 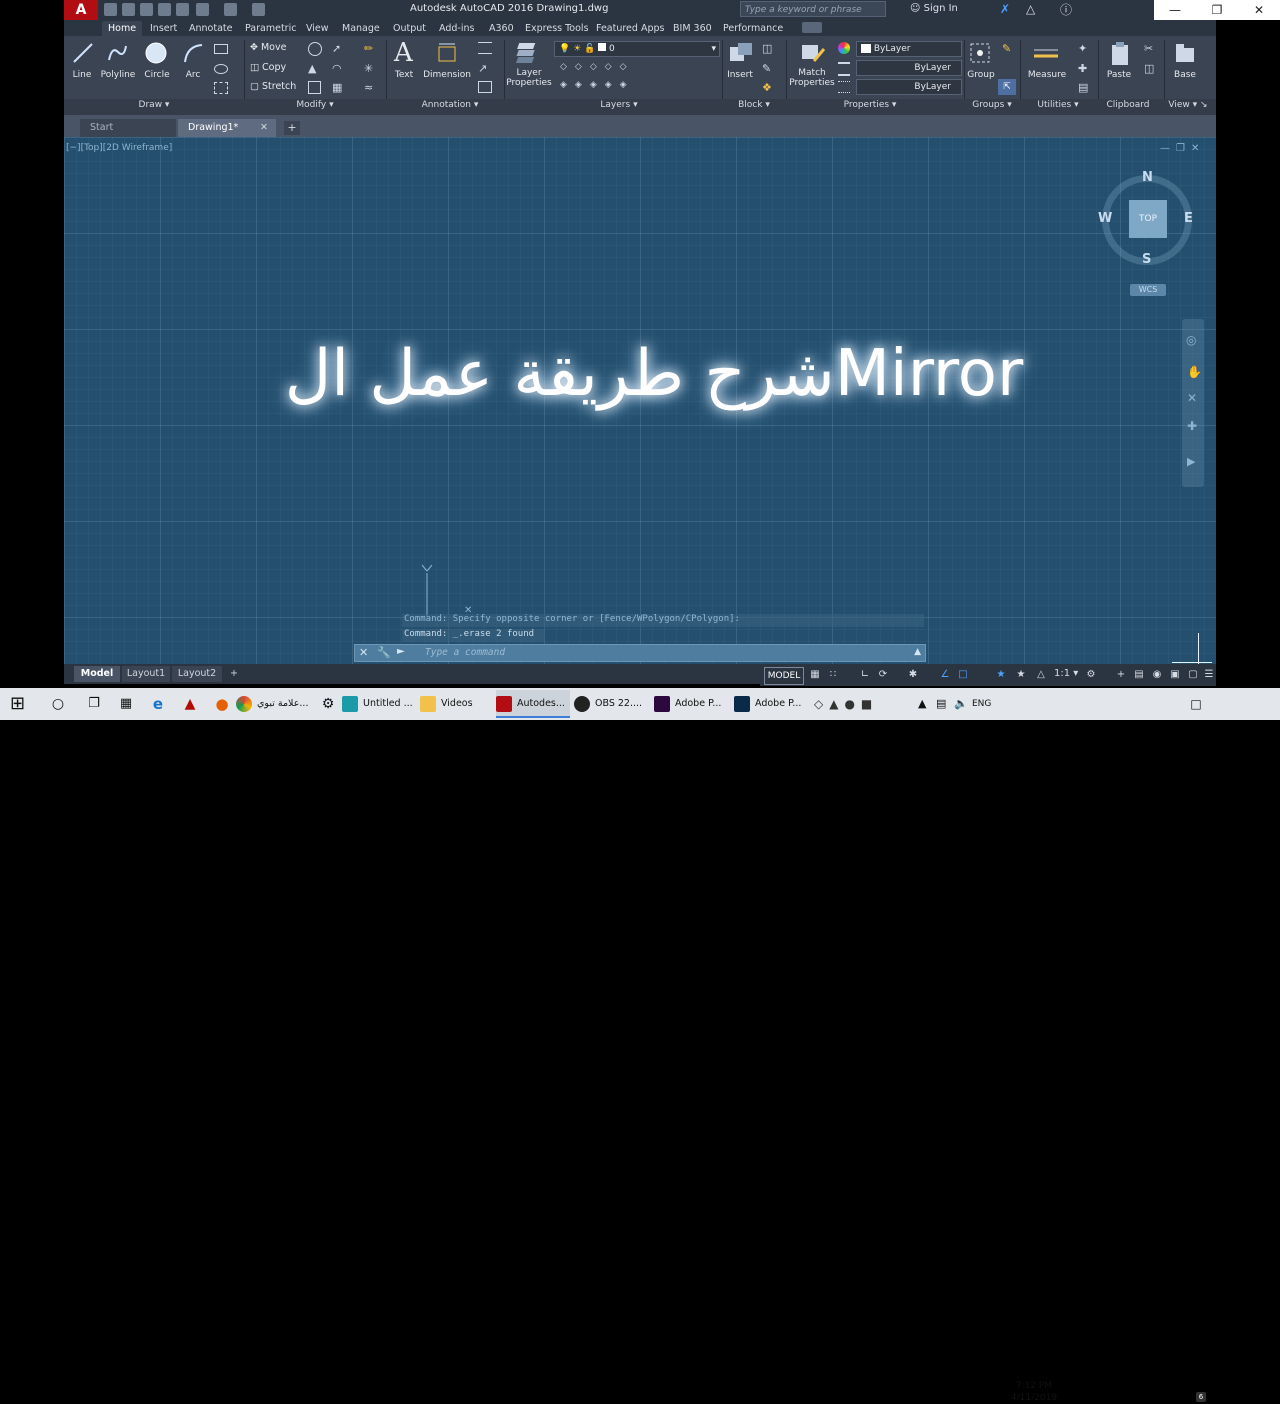 I want to click on hatch-icon, so click(x=221, y=88).